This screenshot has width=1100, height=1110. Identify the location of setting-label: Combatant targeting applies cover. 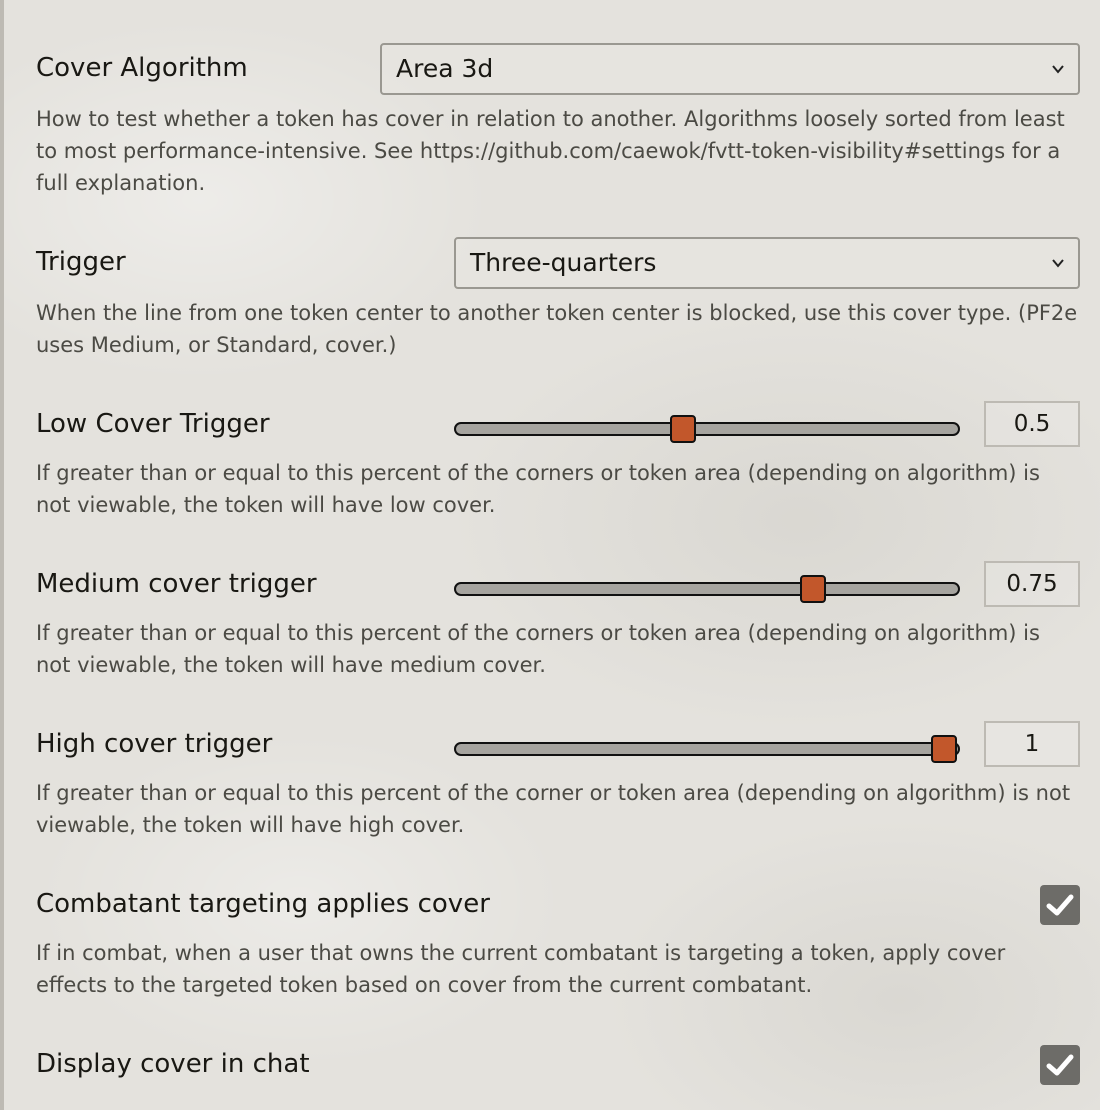
(263, 904).